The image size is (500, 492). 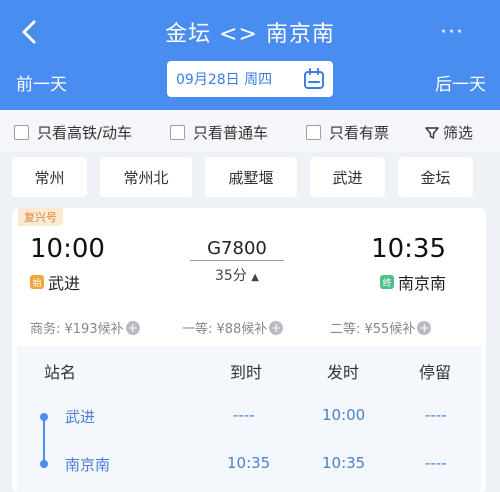 I want to click on end-tag-icon: 终, so click(x=386, y=282).